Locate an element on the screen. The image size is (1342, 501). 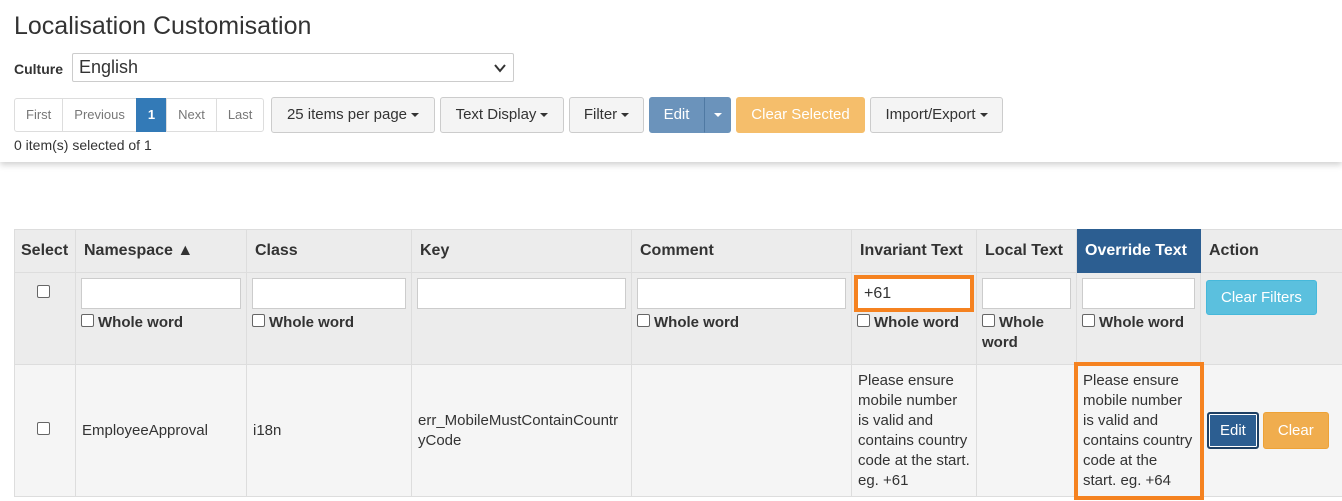
key-cell: err_MobileMustContainCountryCode is located at coordinates (521, 430).